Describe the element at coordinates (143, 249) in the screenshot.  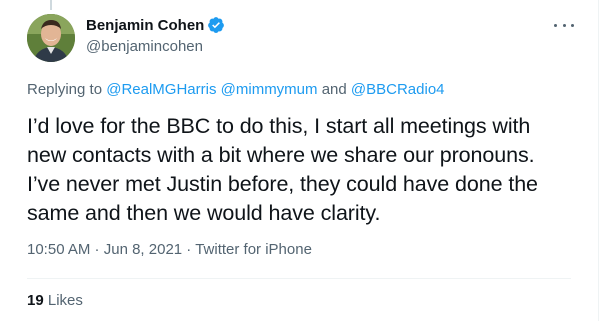
I see `tweet-date: Jun 8, 2021` at that location.